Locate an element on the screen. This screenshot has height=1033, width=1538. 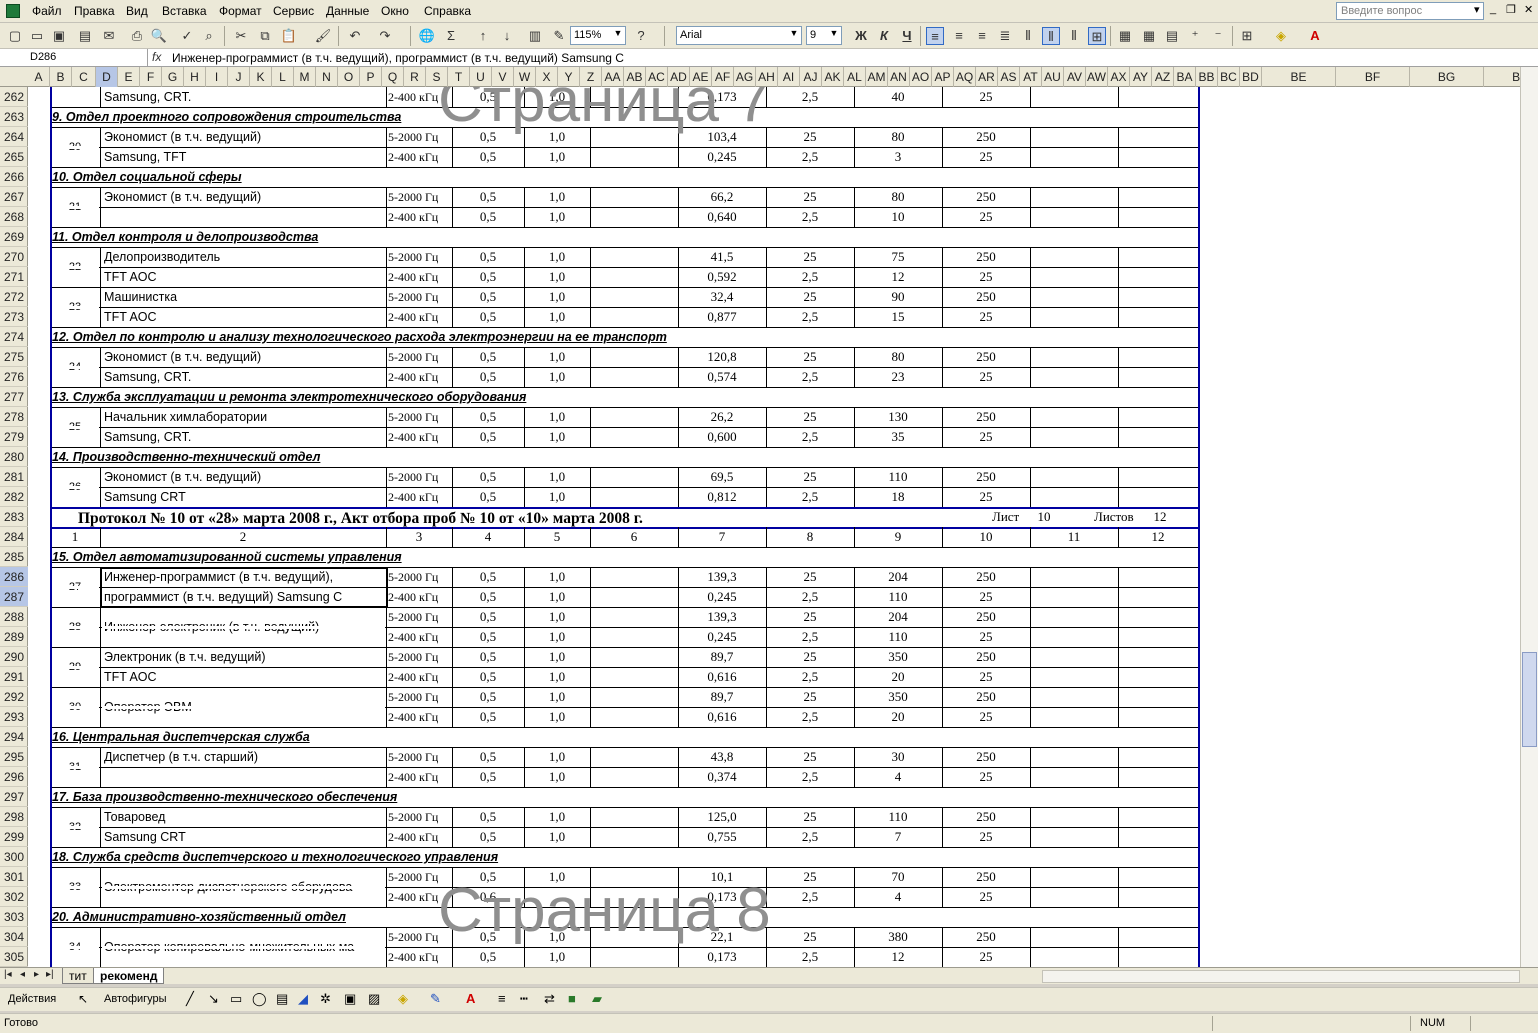
restore-icon: ❐ is located at coordinates (1511, 9).